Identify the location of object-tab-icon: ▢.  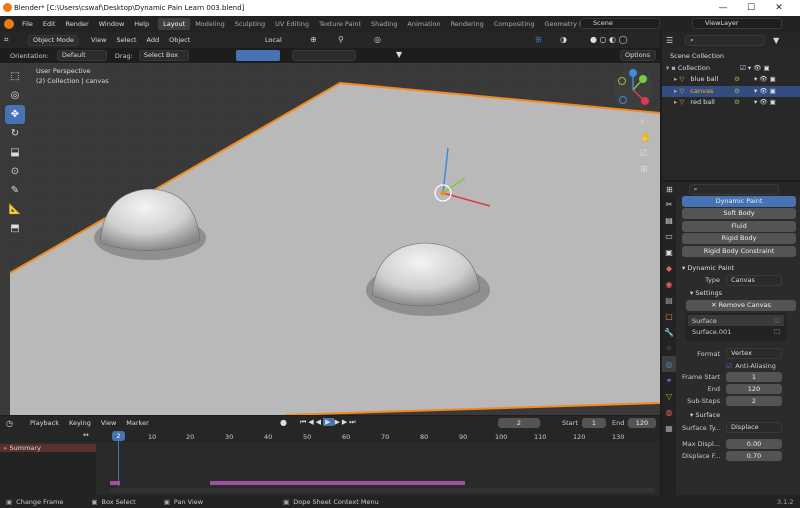
(669, 316).